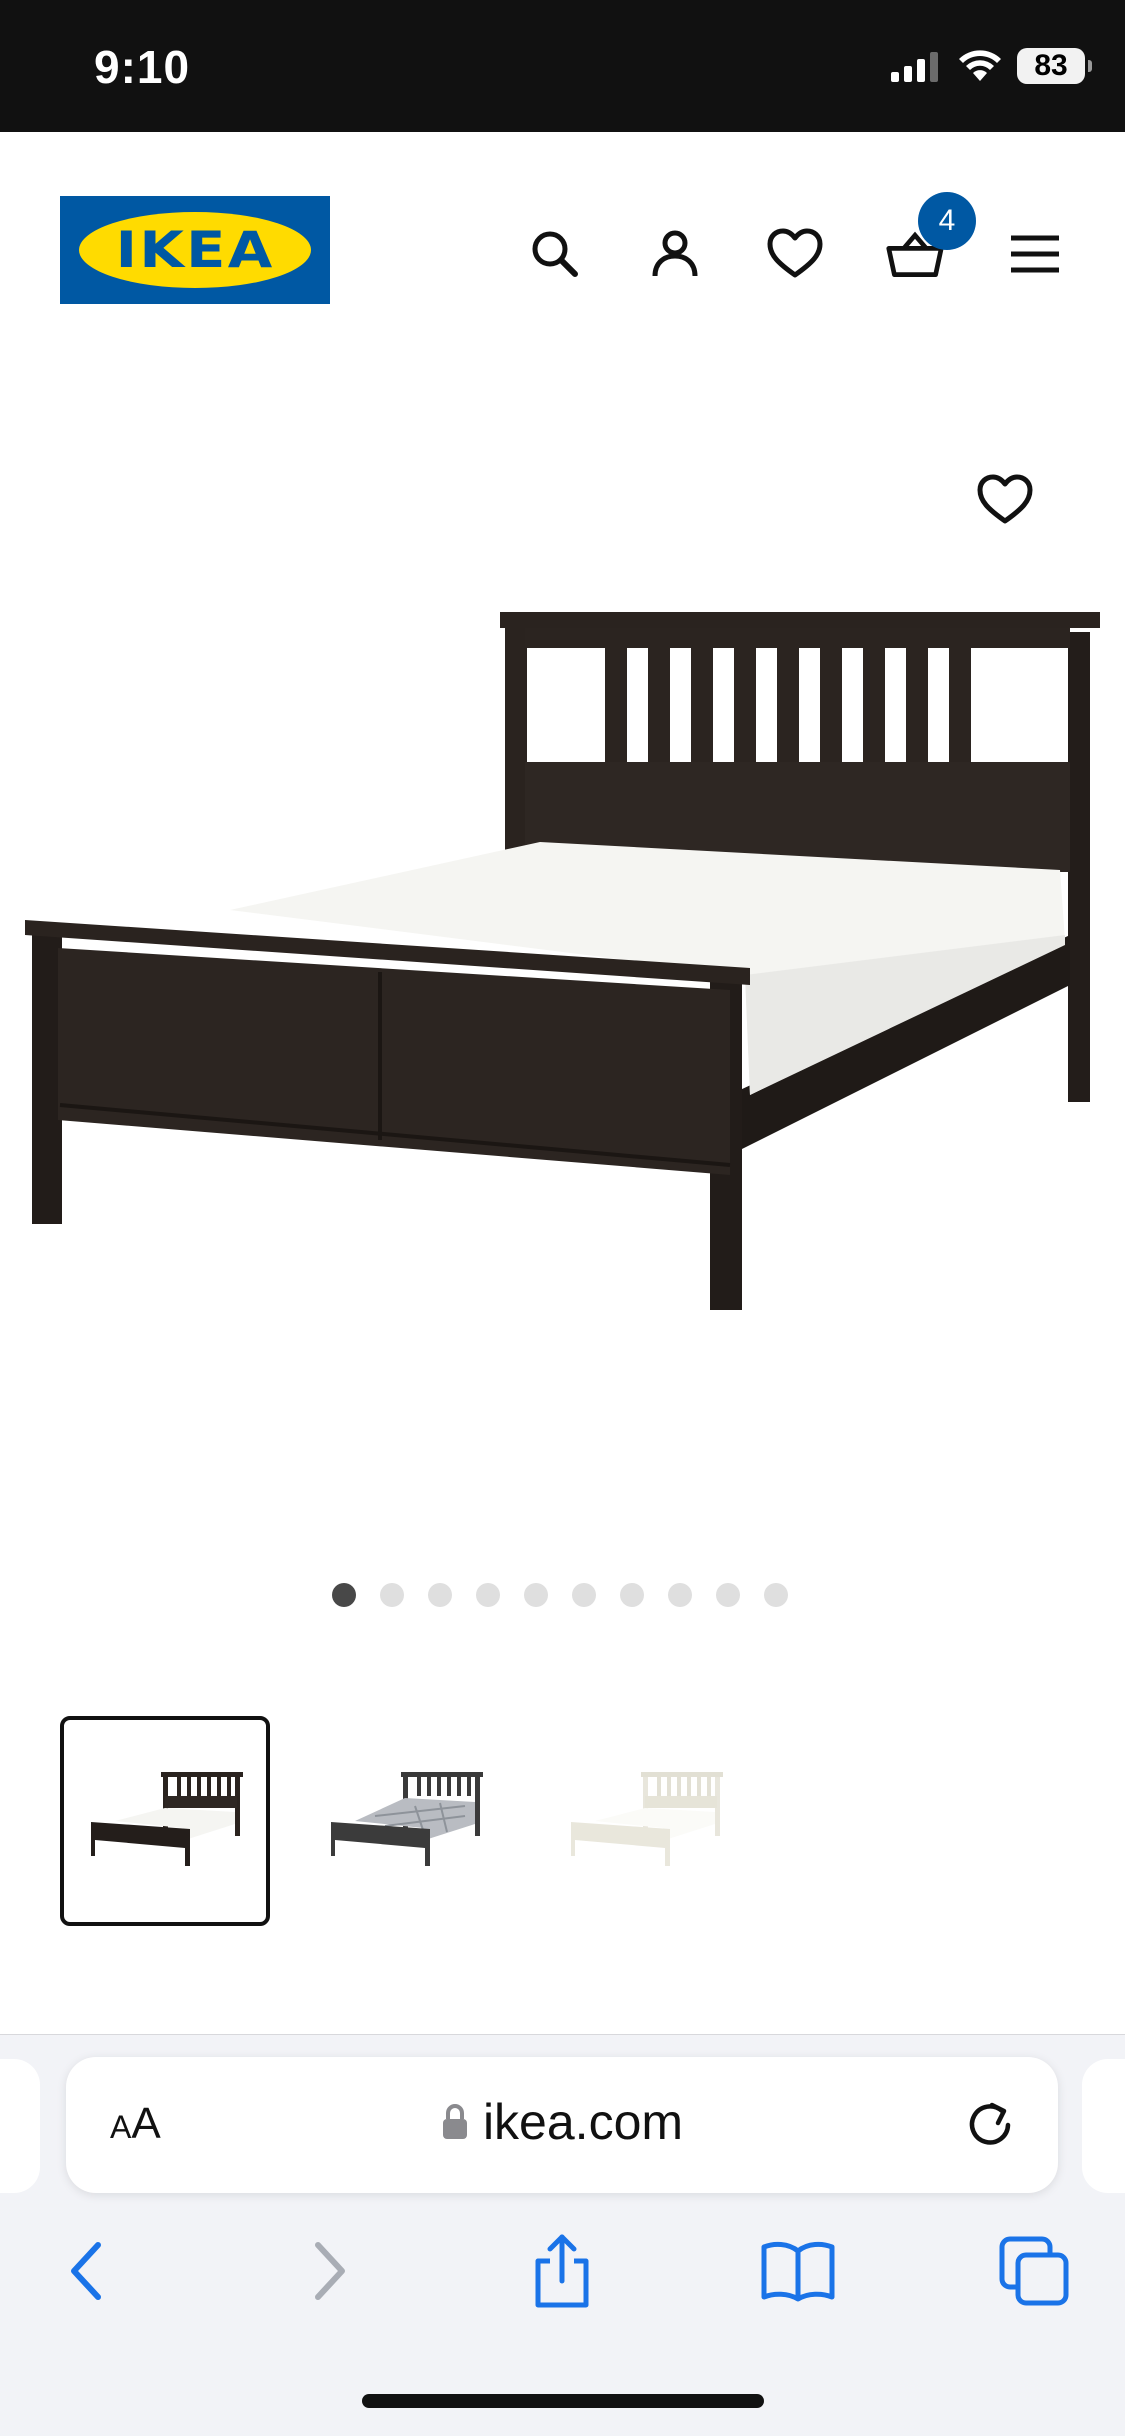 The image size is (1125, 2436). I want to click on lock-icon, so click(454, 2121).